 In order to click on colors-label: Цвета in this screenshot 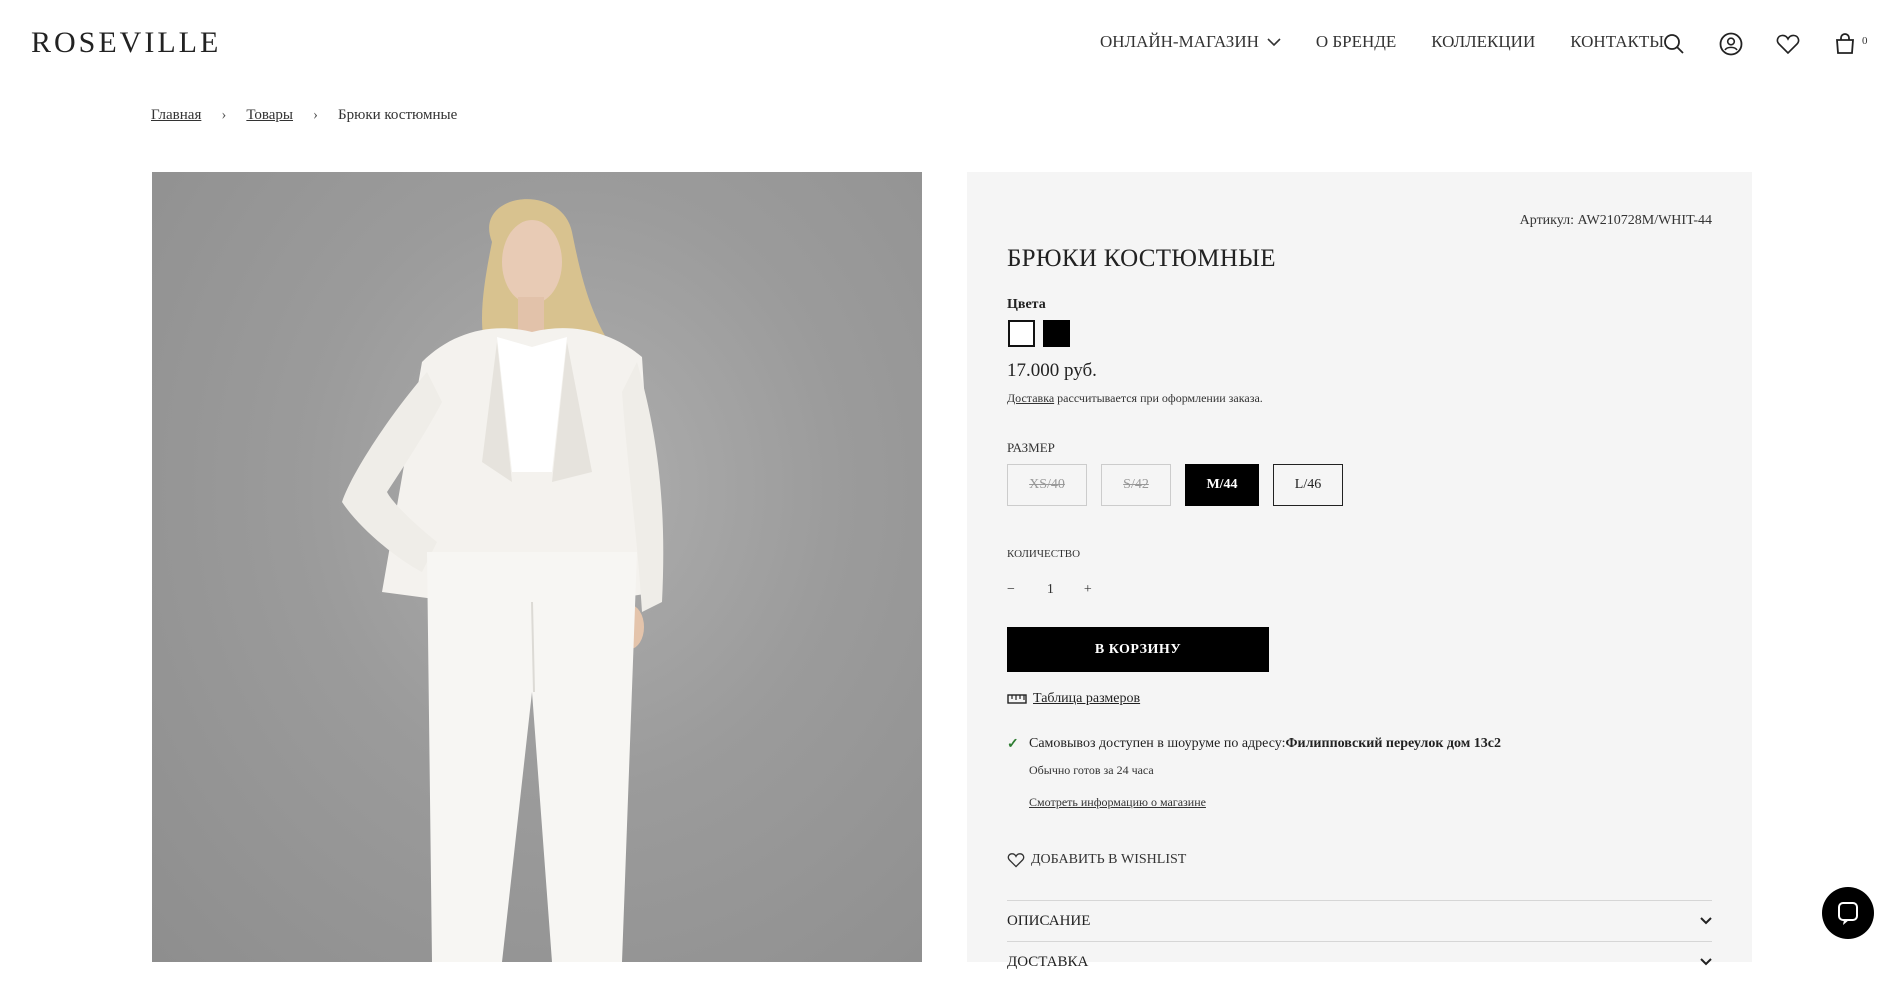, I will do `click(1026, 304)`.